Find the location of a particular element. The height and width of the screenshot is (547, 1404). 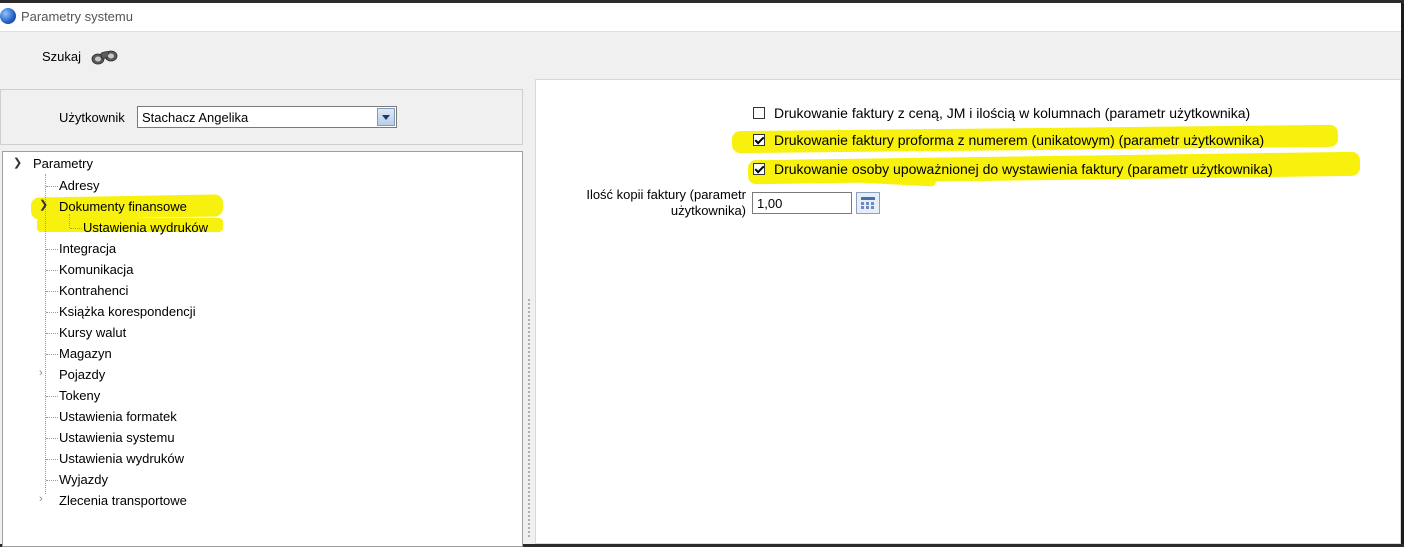

calculator-icon is located at coordinates (868, 203).